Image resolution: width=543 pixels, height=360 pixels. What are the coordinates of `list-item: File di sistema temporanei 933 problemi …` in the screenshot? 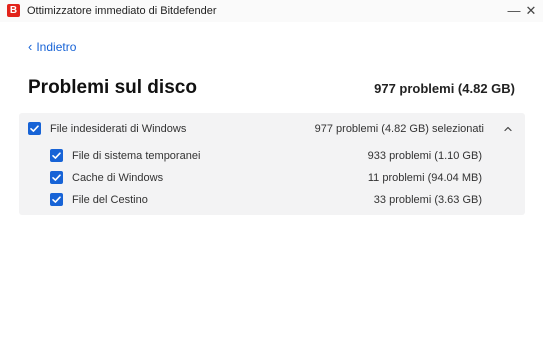 It's located at (272, 156).